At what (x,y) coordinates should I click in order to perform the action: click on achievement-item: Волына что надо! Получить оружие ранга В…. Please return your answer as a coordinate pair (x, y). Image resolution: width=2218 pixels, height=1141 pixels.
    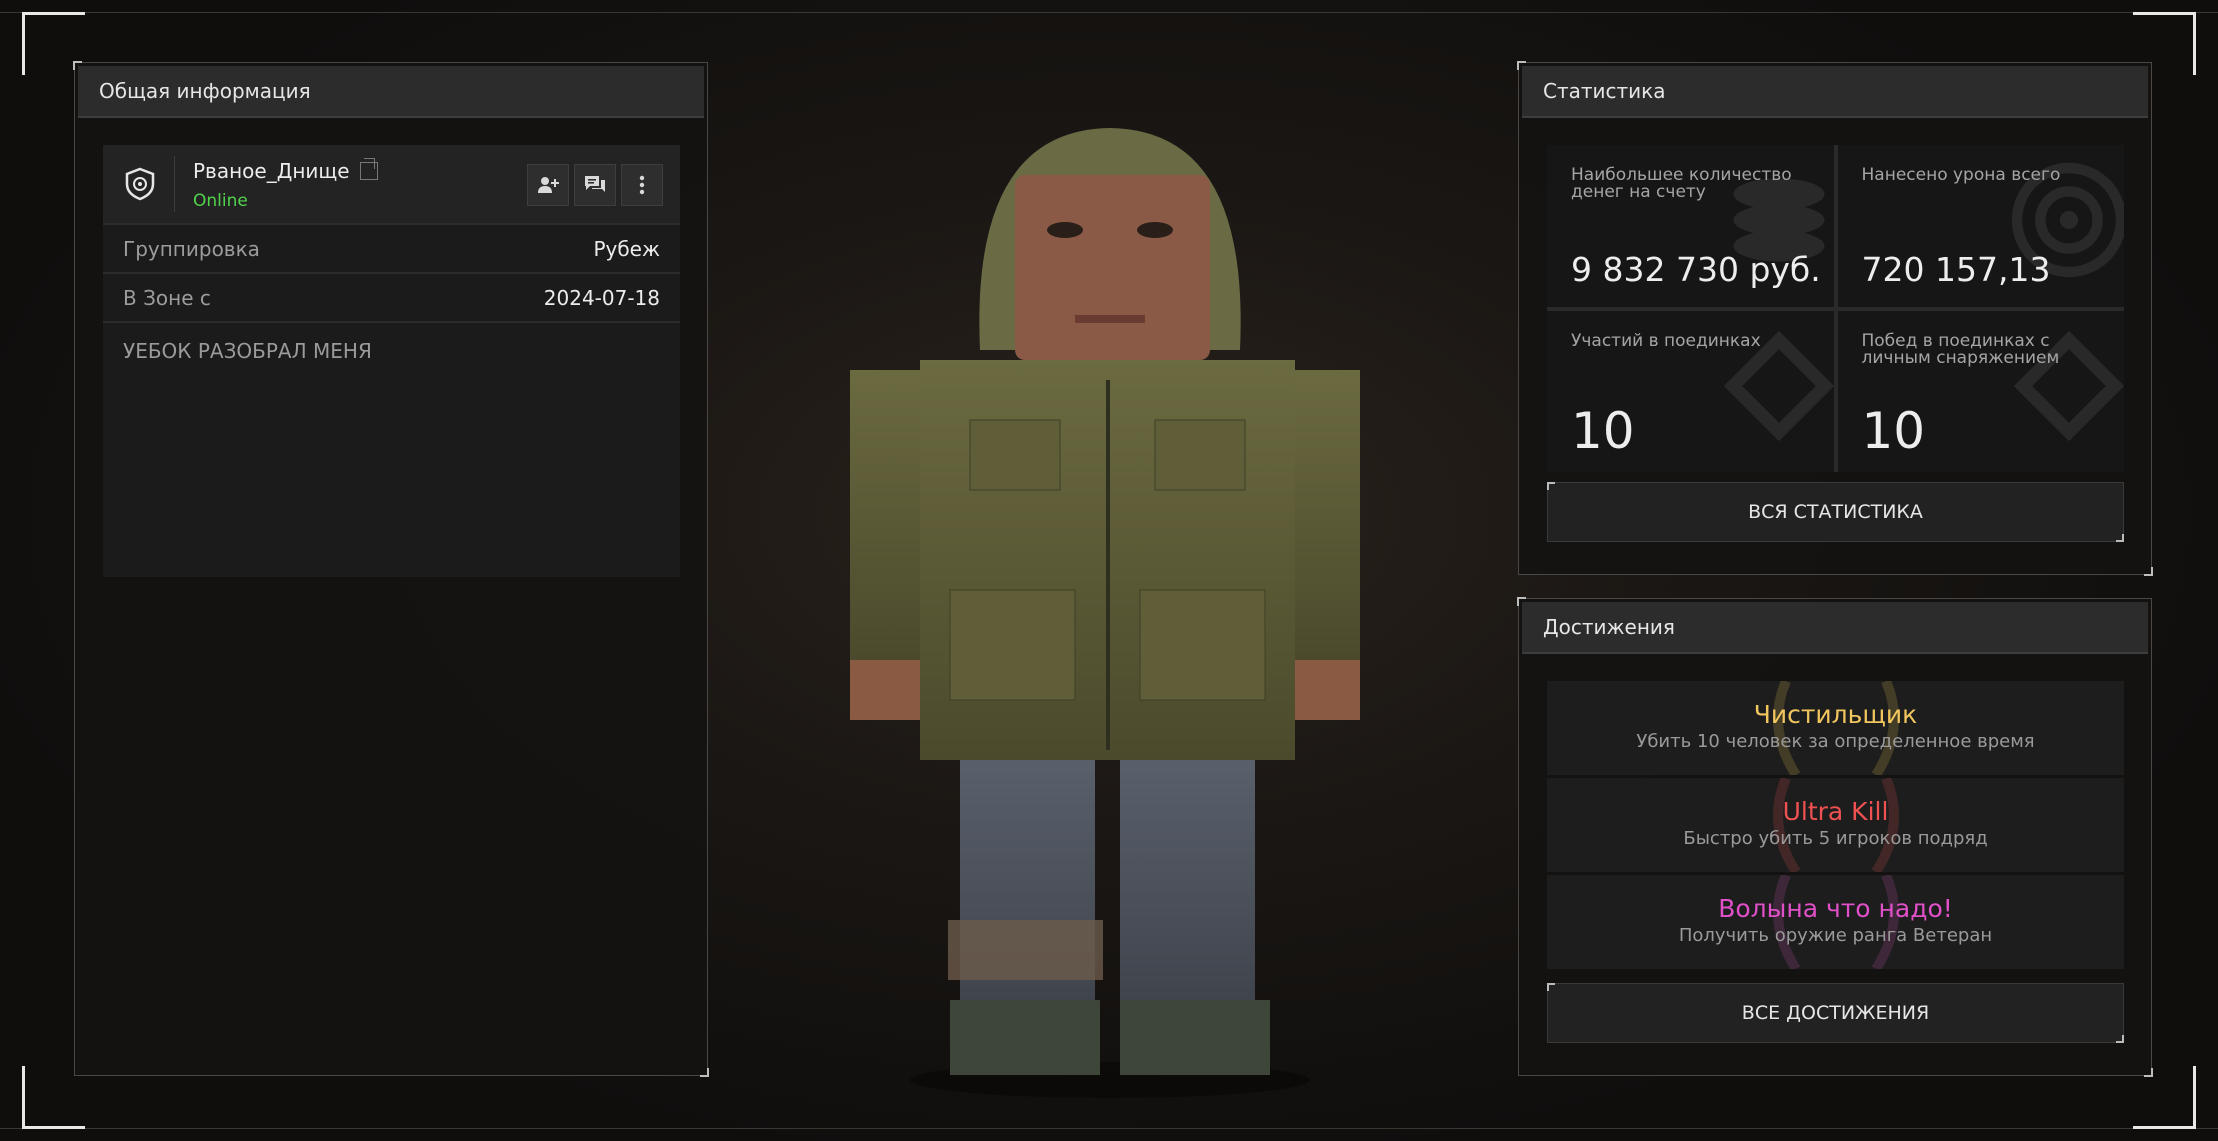
    Looking at the image, I should click on (1835, 922).